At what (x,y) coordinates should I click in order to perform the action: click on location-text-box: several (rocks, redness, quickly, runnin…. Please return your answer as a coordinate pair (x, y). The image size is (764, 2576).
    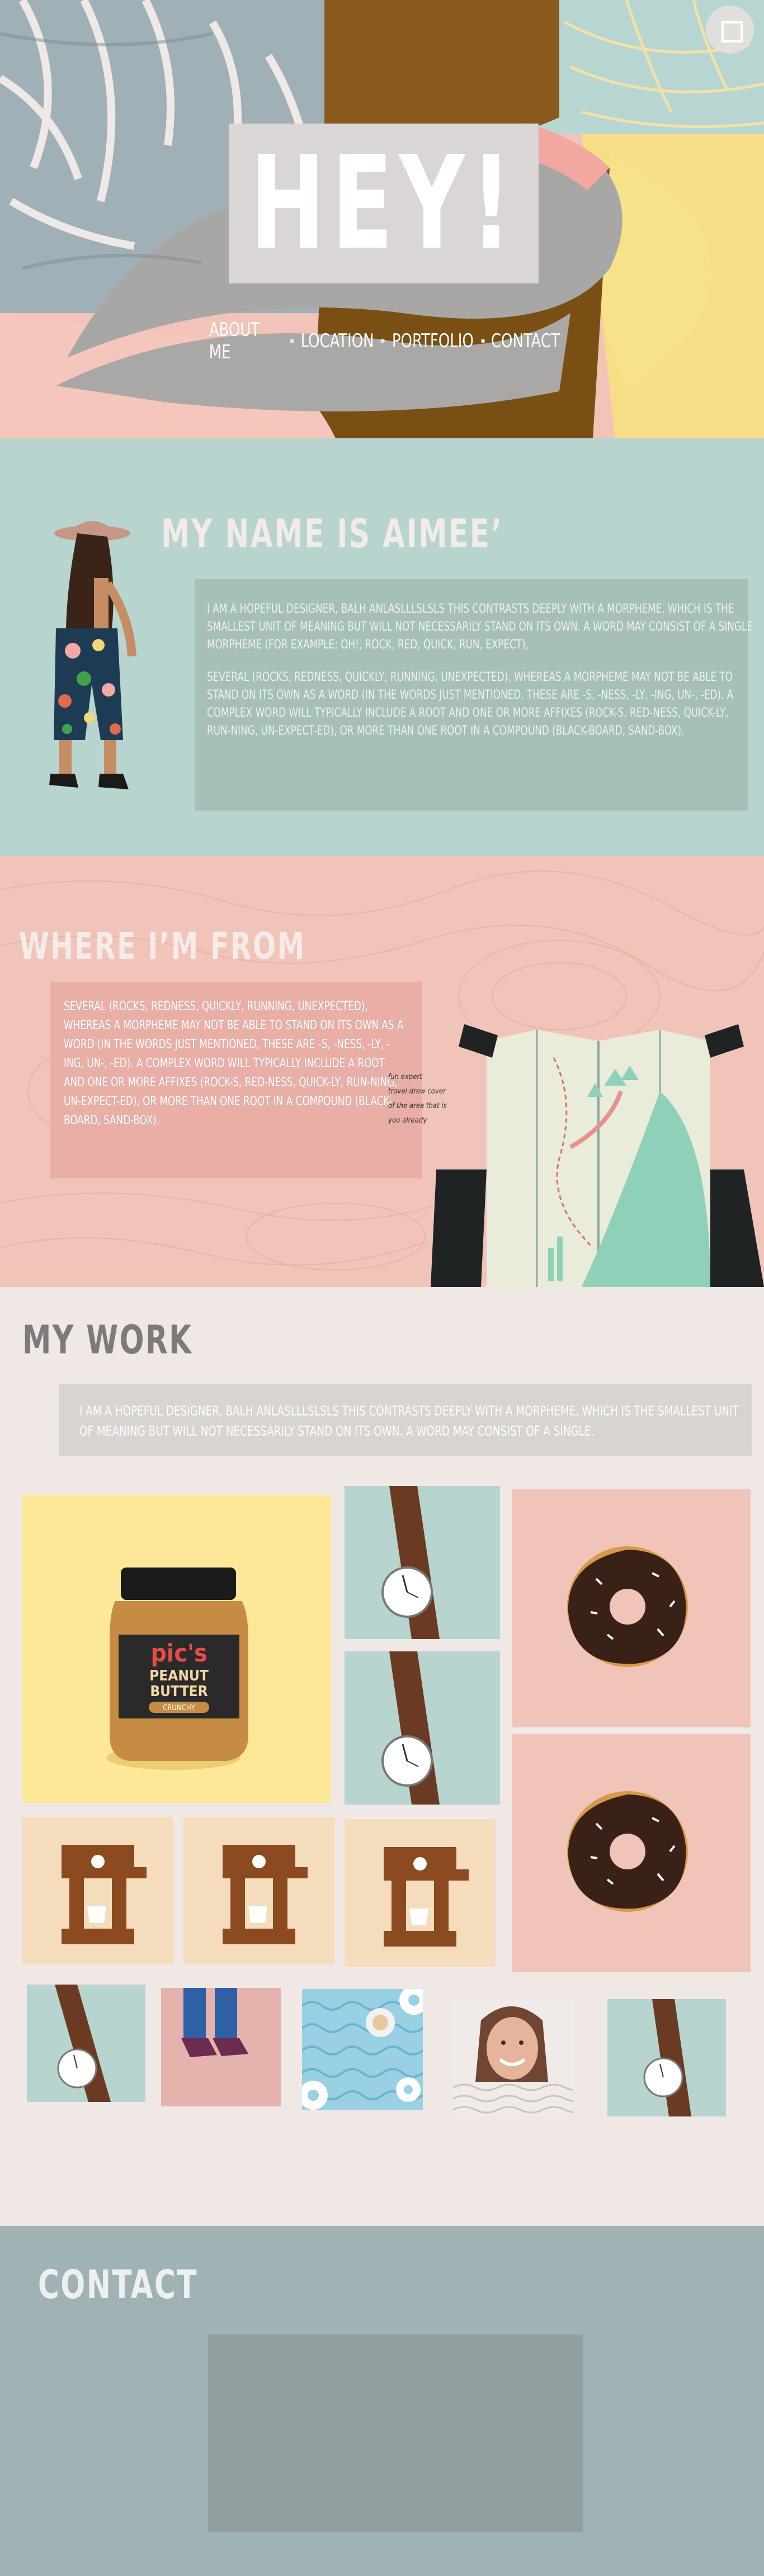
    Looking at the image, I should click on (236, 1080).